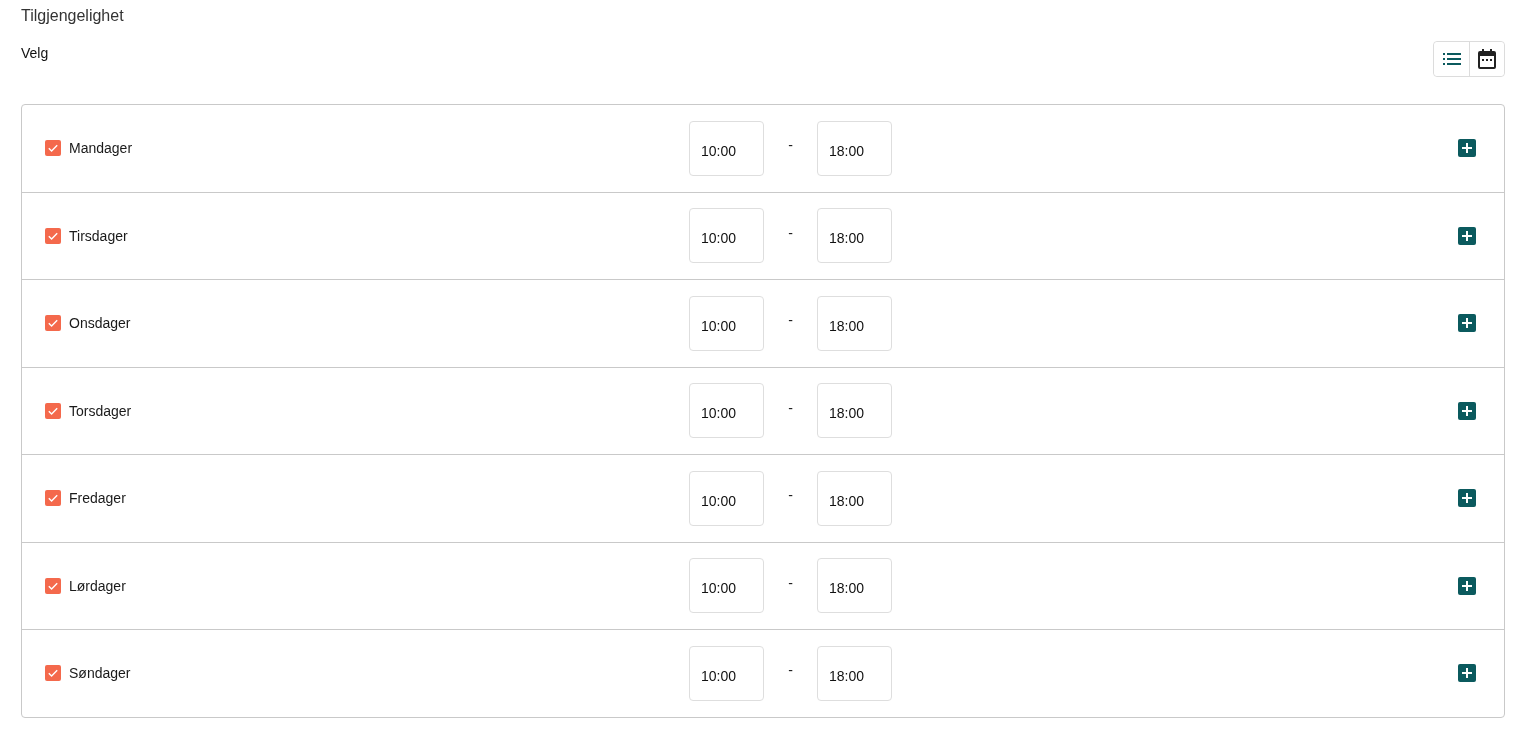 Image resolution: width=1526 pixels, height=737 pixels. I want to click on day-label: Søndager, so click(100, 673).